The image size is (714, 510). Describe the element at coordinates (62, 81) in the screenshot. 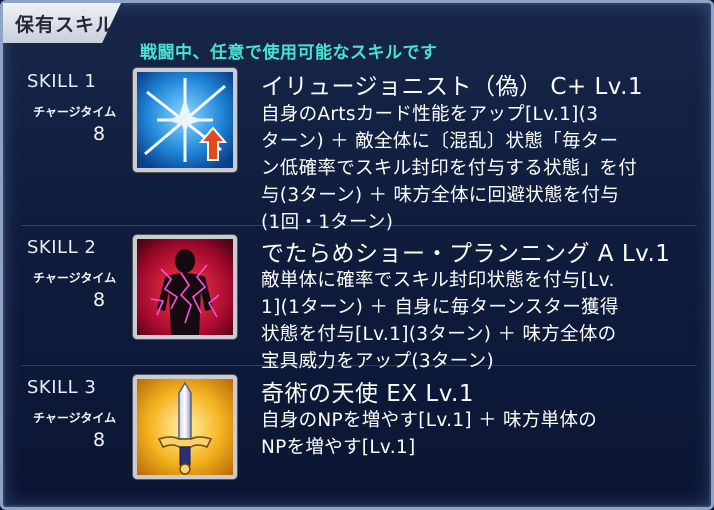

I see `skill-label: SKILL 1` at that location.